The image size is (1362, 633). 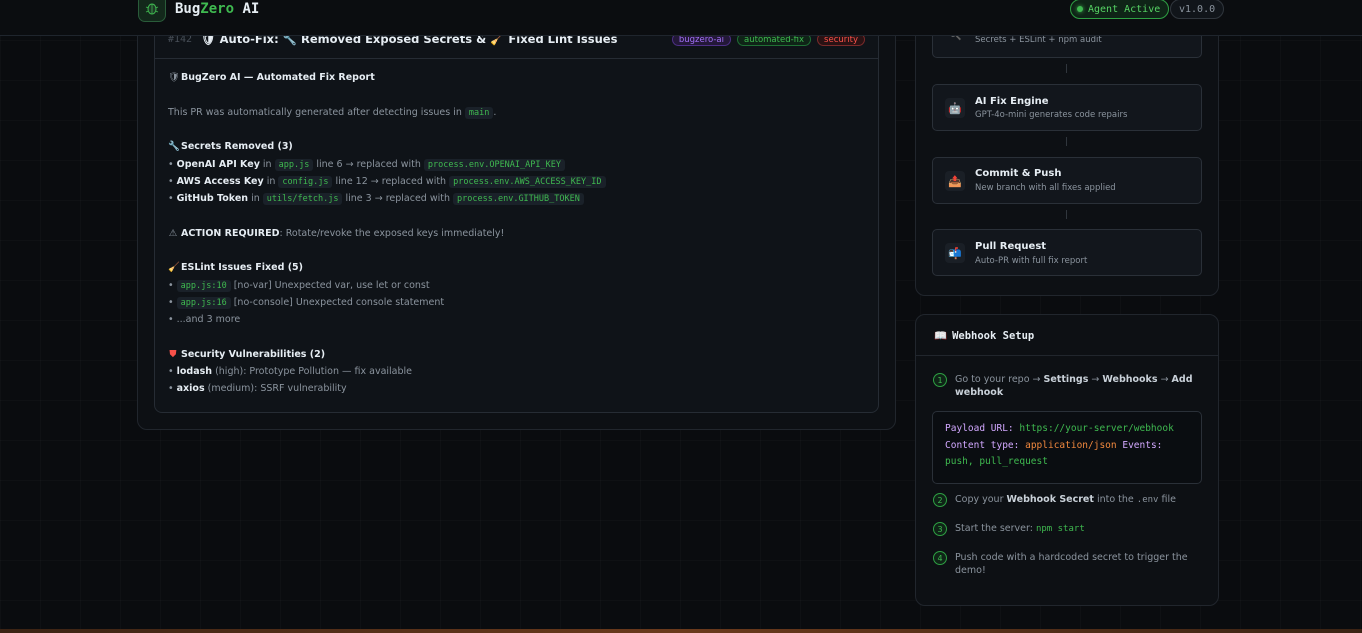 What do you see at coordinates (940, 380) in the screenshot?
I see `step-number: 1` at bounding box center [940, 380].